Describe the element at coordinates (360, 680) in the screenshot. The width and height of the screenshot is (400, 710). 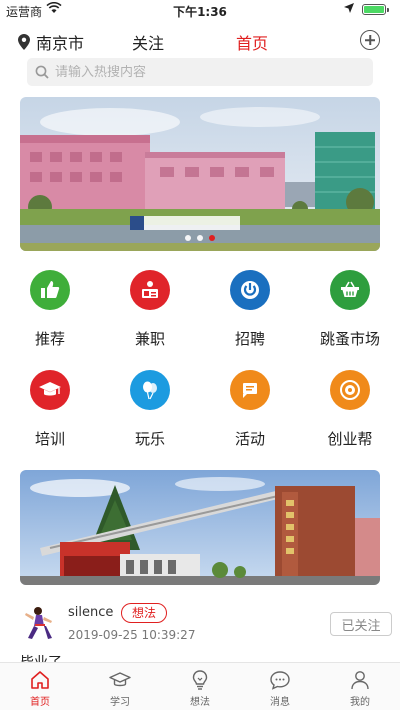
I see `user-icon` at that location.